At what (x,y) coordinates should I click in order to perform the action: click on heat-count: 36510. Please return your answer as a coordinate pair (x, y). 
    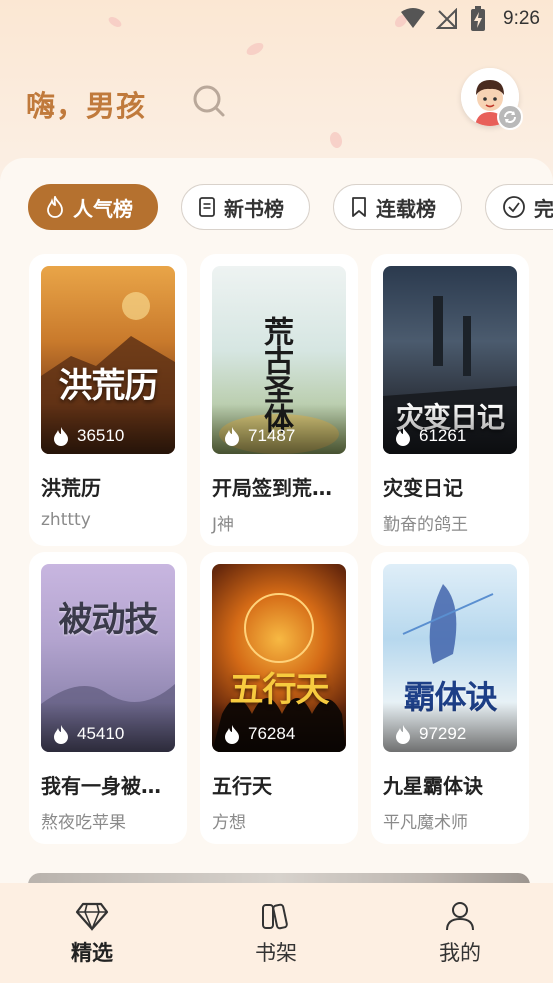
    Looking at the image, I should click on (88, 436).